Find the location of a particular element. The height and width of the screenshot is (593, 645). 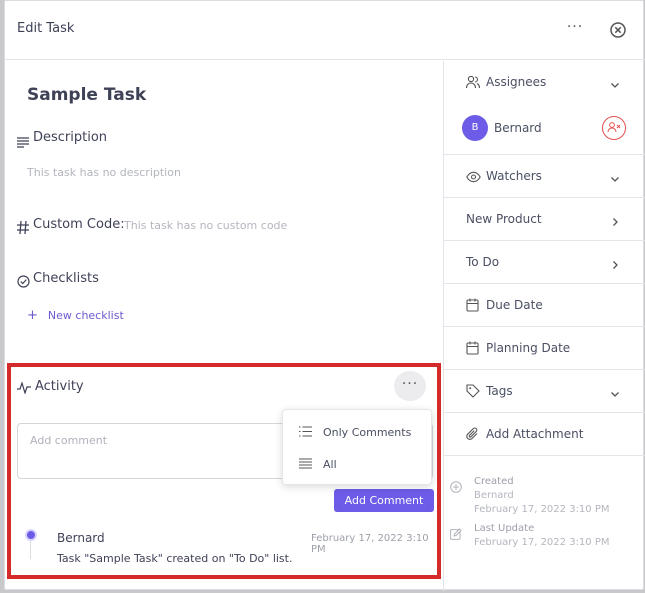

add-attachment-button: Add Attachment is located at coordinates (544, 434).